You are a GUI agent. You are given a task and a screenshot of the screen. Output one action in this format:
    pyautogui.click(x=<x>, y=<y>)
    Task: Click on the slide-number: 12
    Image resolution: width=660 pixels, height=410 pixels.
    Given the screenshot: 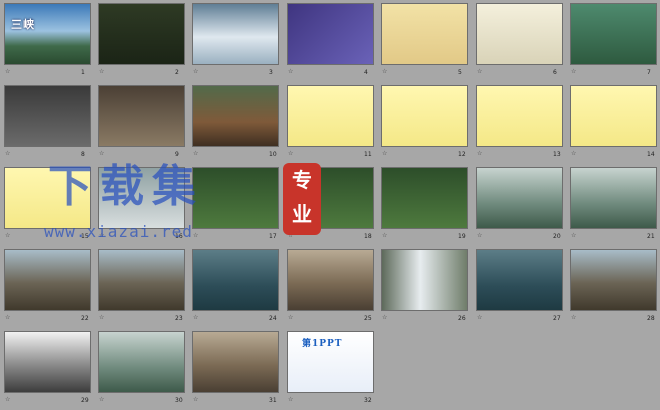 What is the action you would take?
    pyautogui.click(x=462, y=154)
    